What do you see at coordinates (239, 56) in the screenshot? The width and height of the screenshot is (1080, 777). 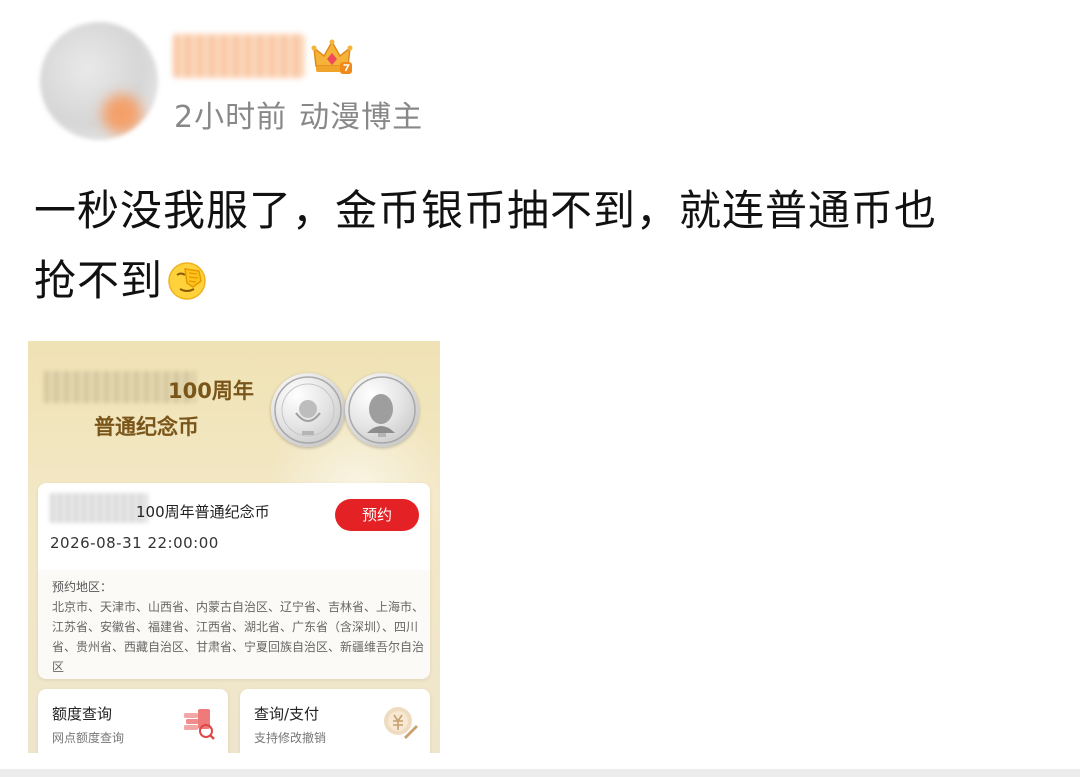 I see `username-blurred` at bounding box center [239, 56].